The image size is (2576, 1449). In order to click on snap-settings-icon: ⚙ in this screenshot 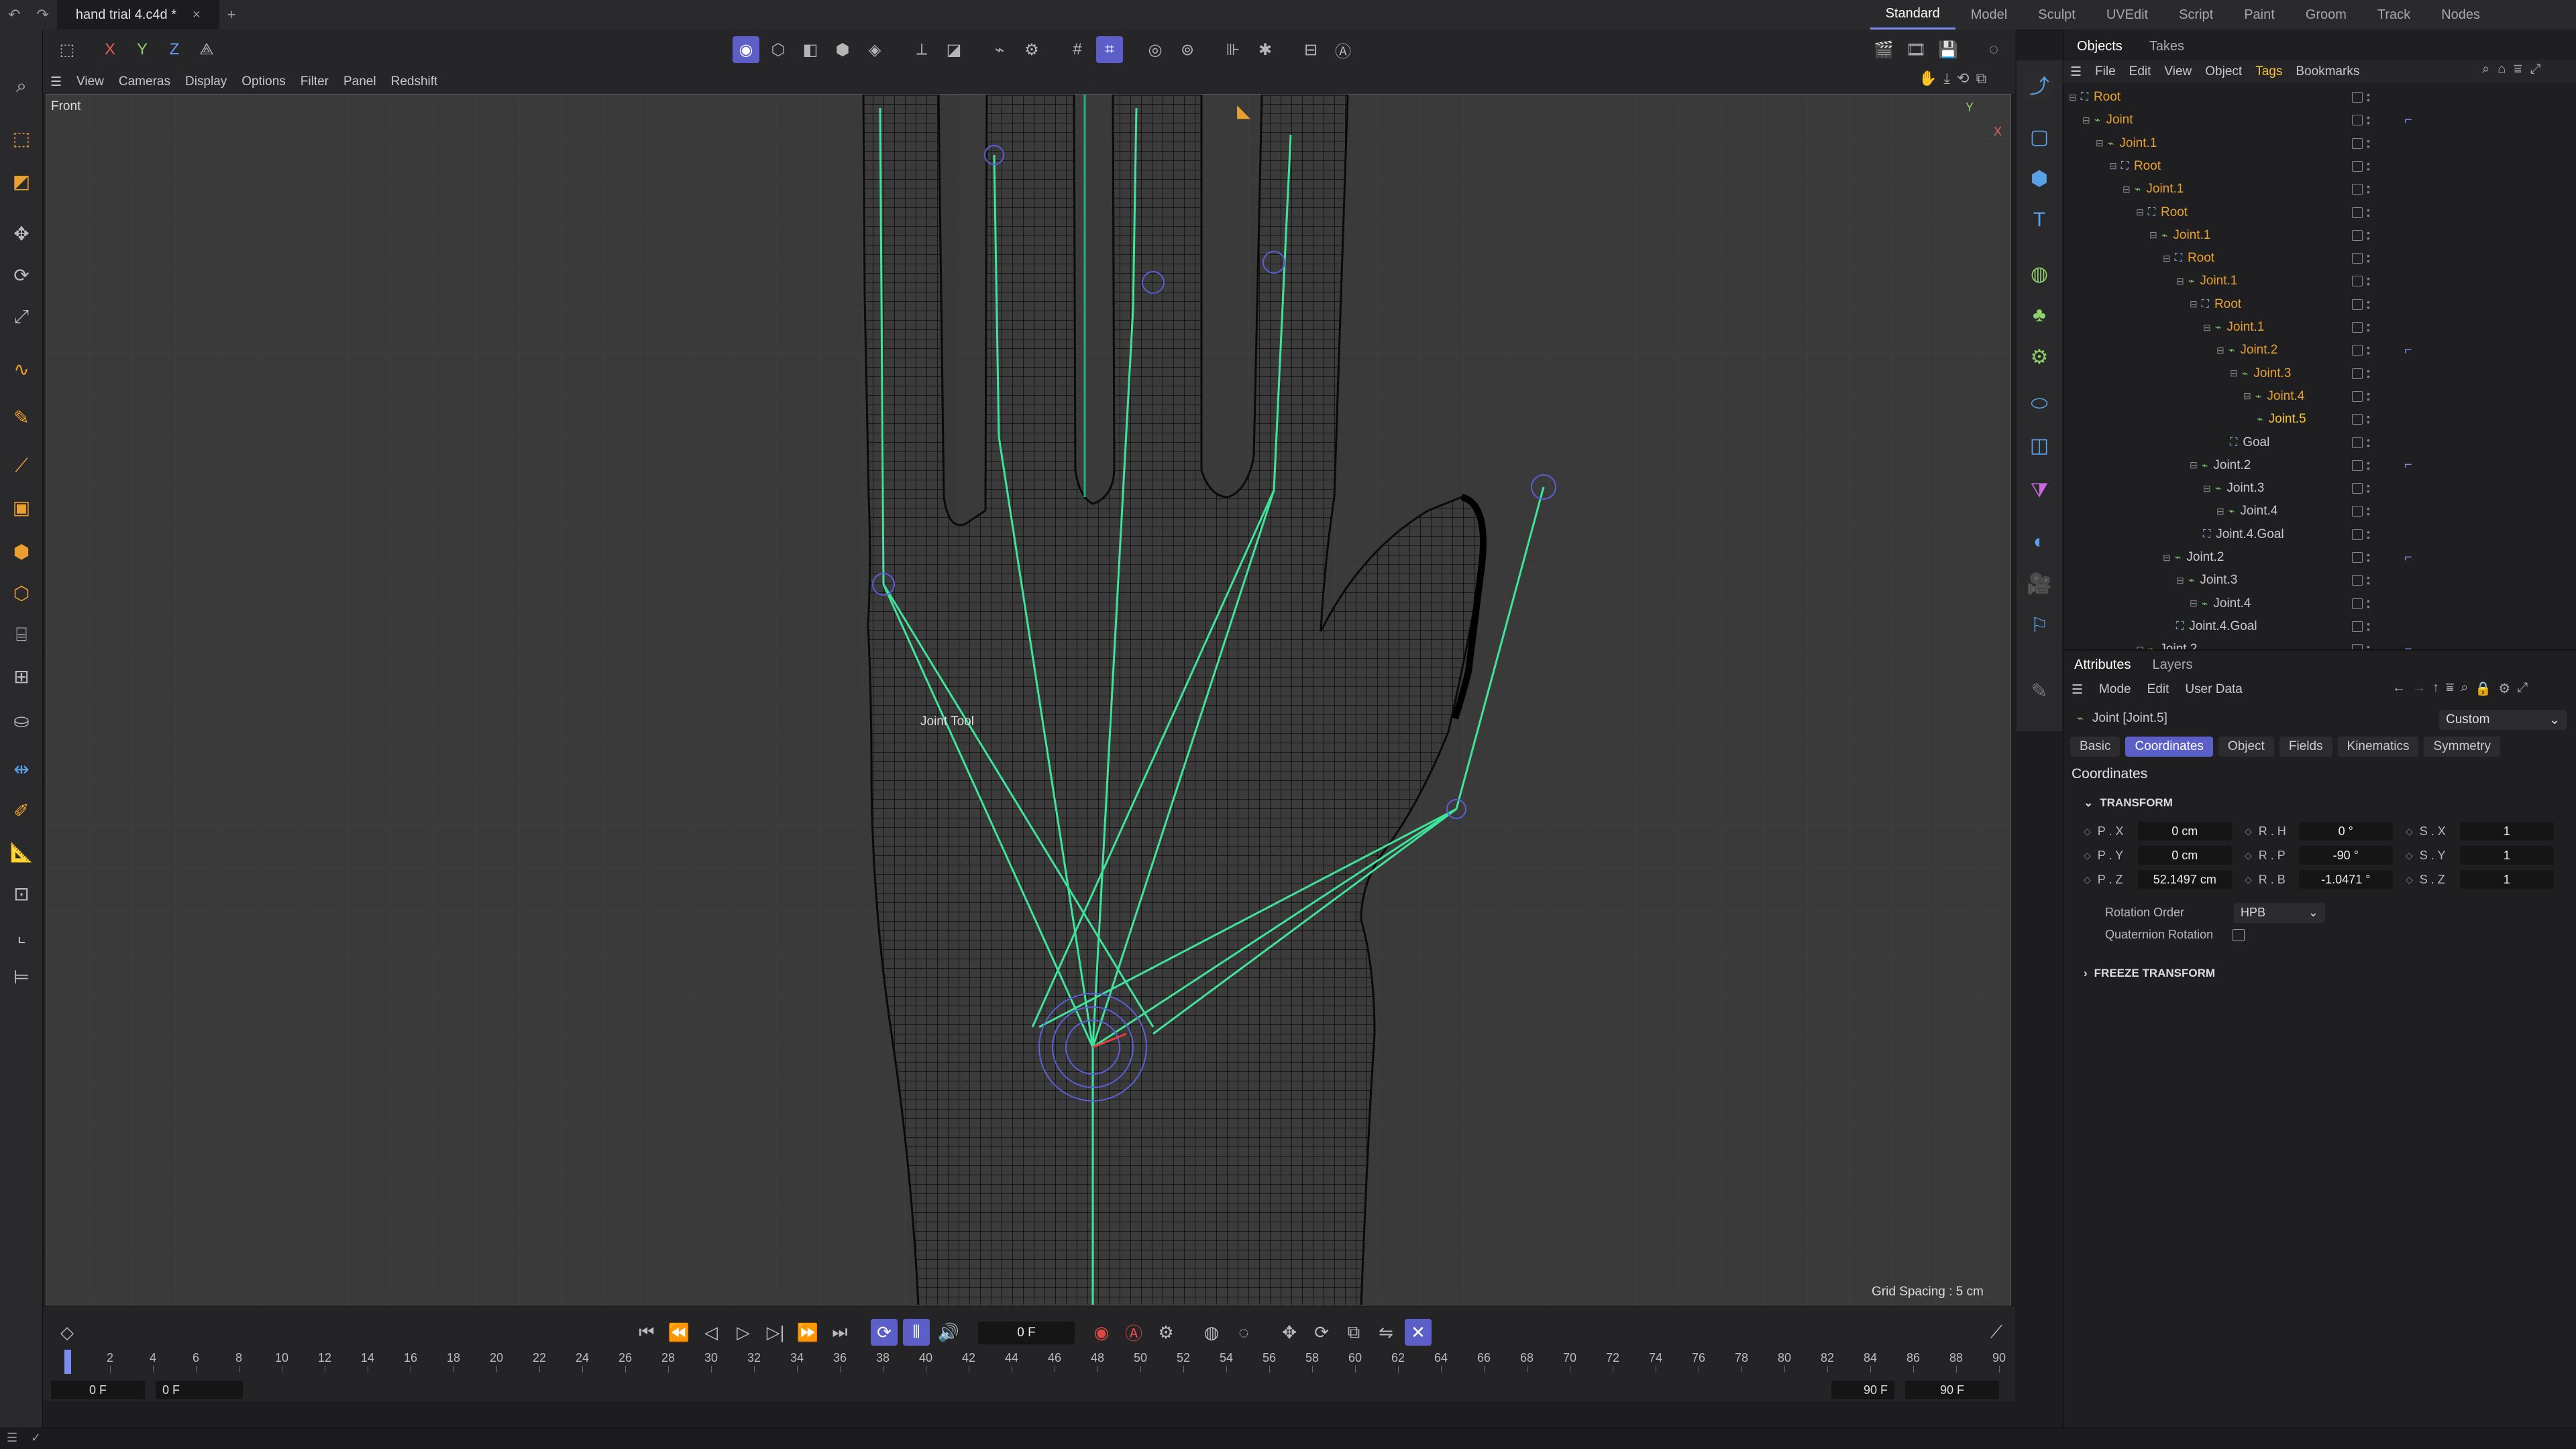, I will do `click(1031, 49)`.